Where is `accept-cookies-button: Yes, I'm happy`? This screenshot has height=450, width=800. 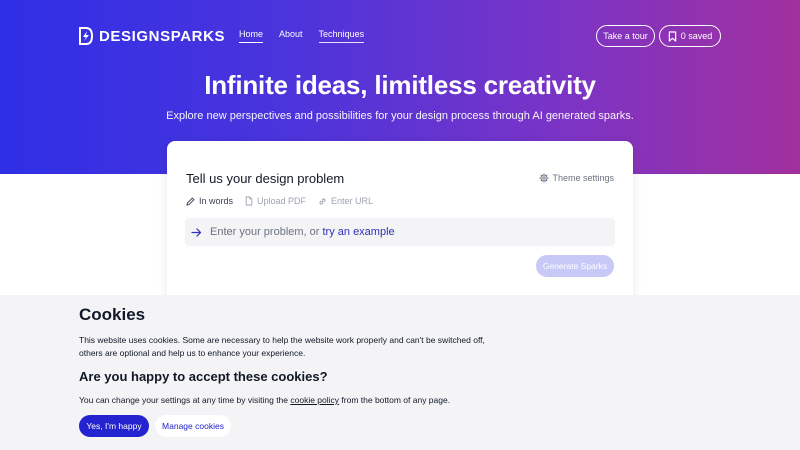 accept-cookies-button: Yes, I'm happy is located at coordinates (114, 426).